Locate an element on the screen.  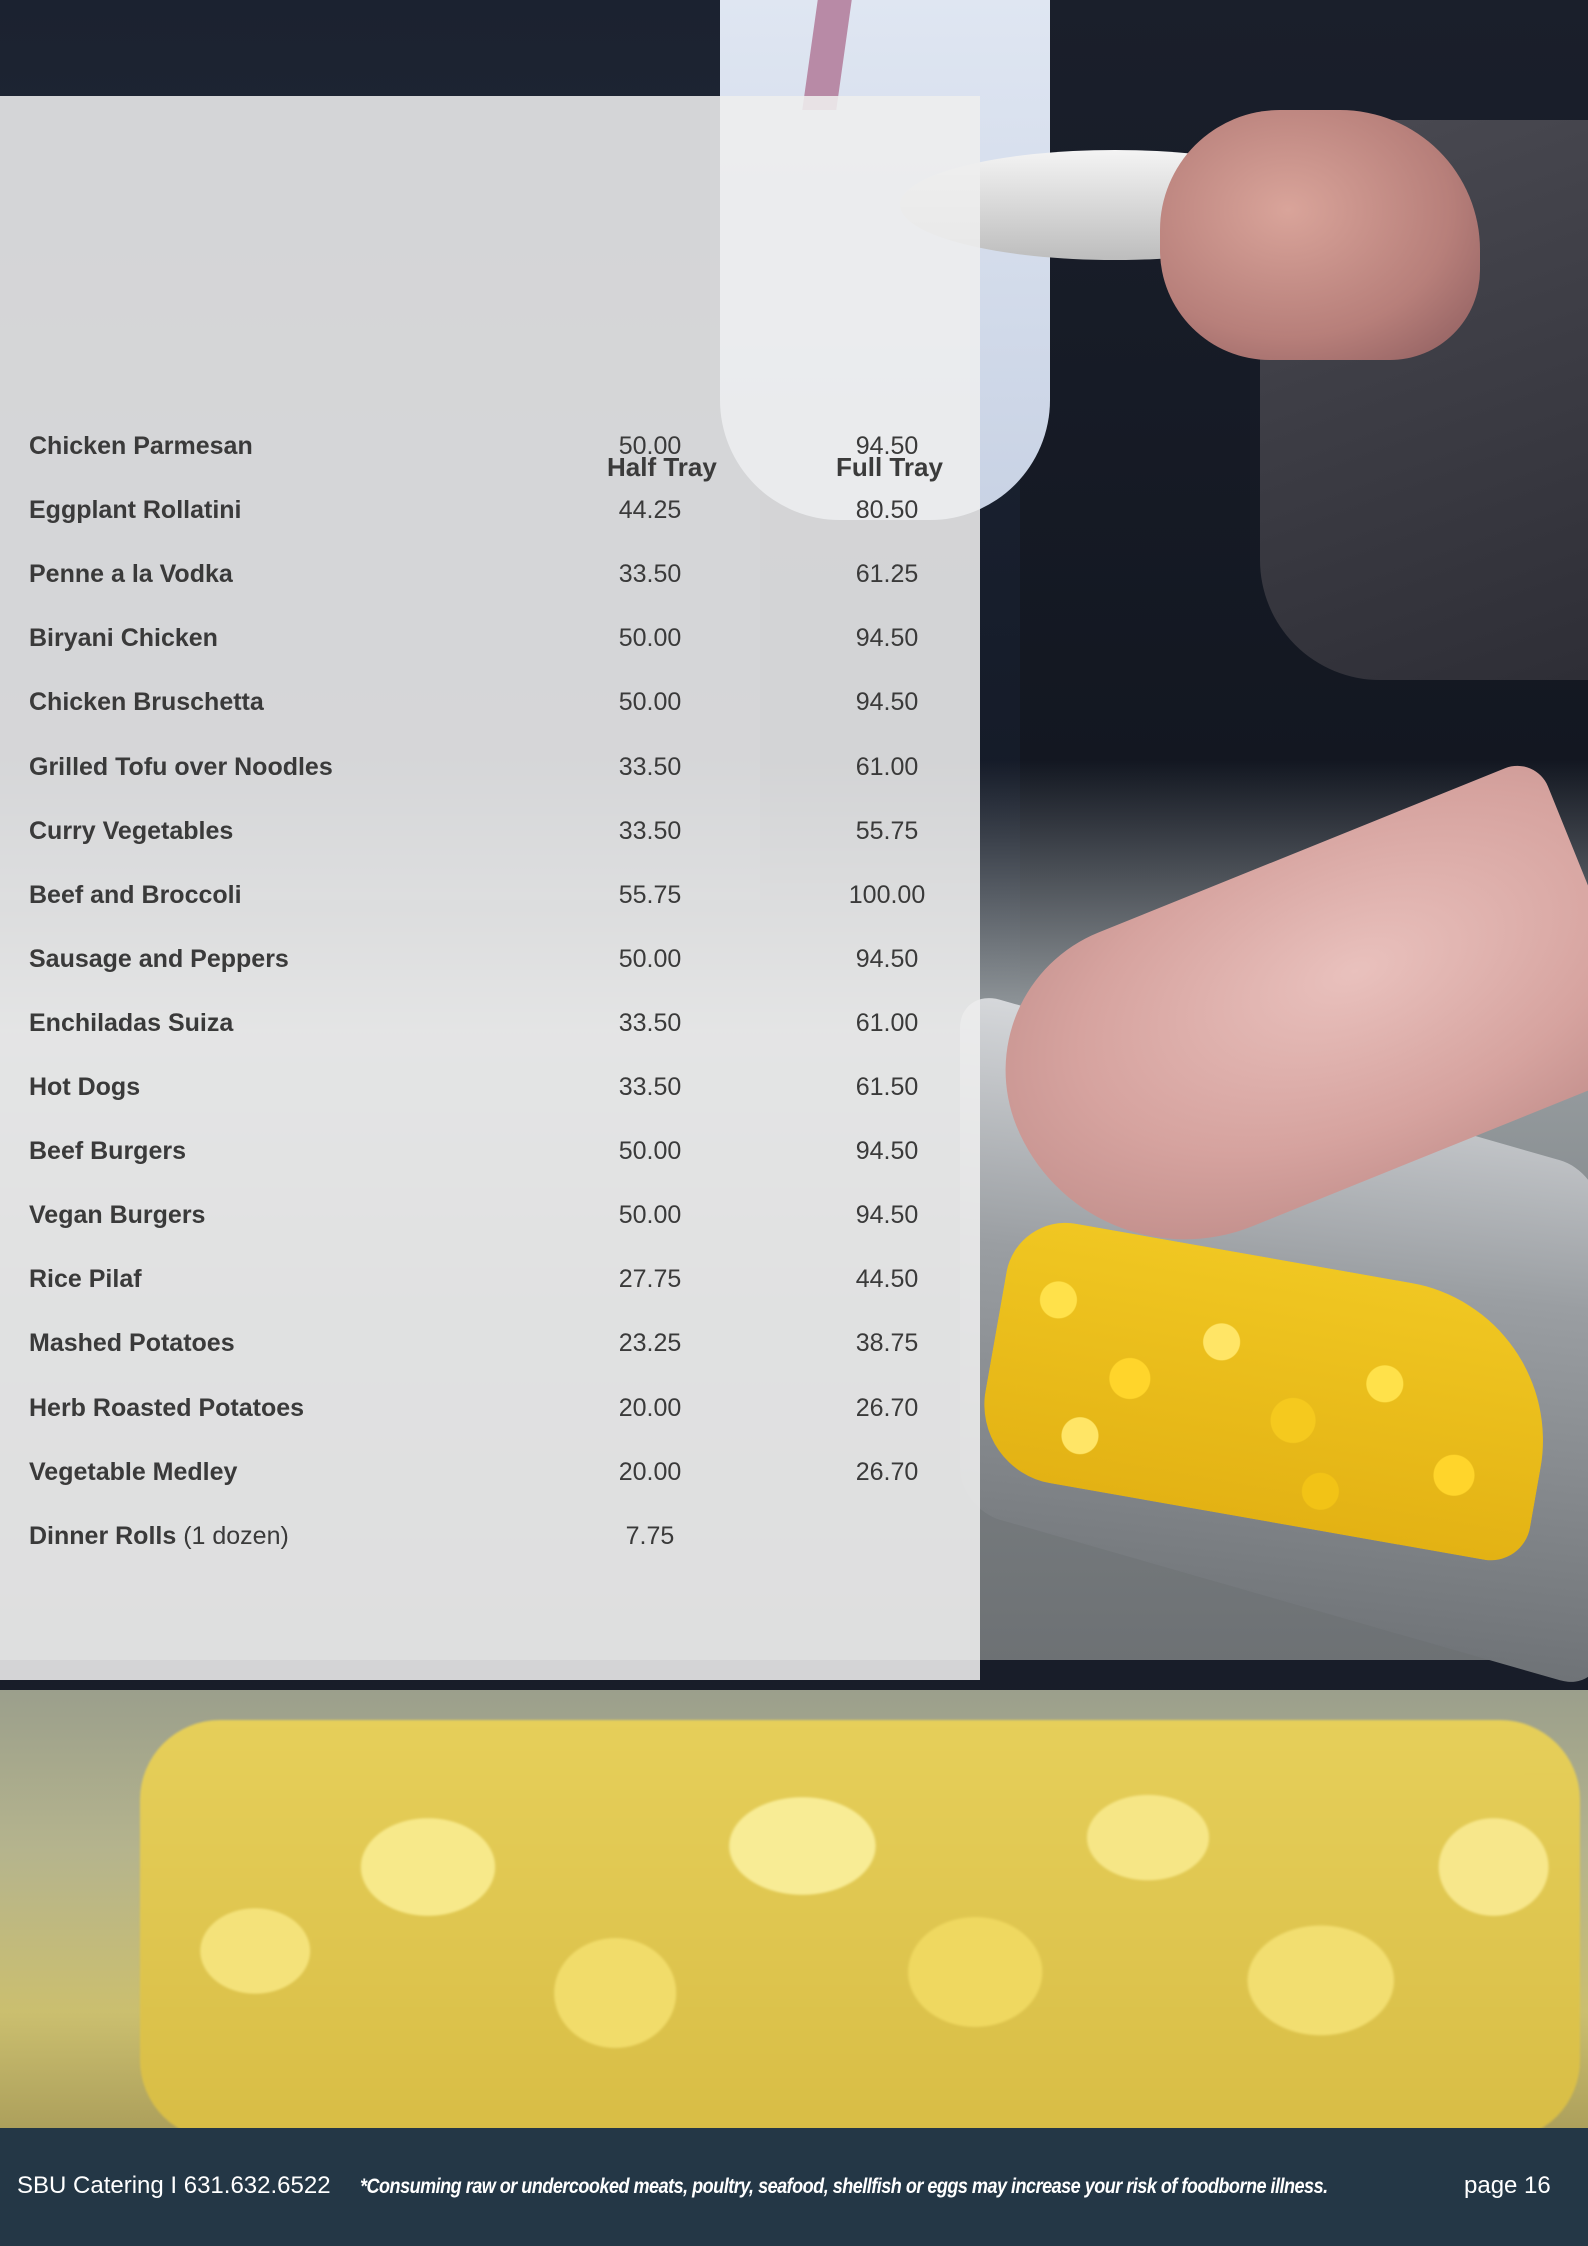
menu-item-name: Vegetable Medley is located at coordinates (133, 1472).